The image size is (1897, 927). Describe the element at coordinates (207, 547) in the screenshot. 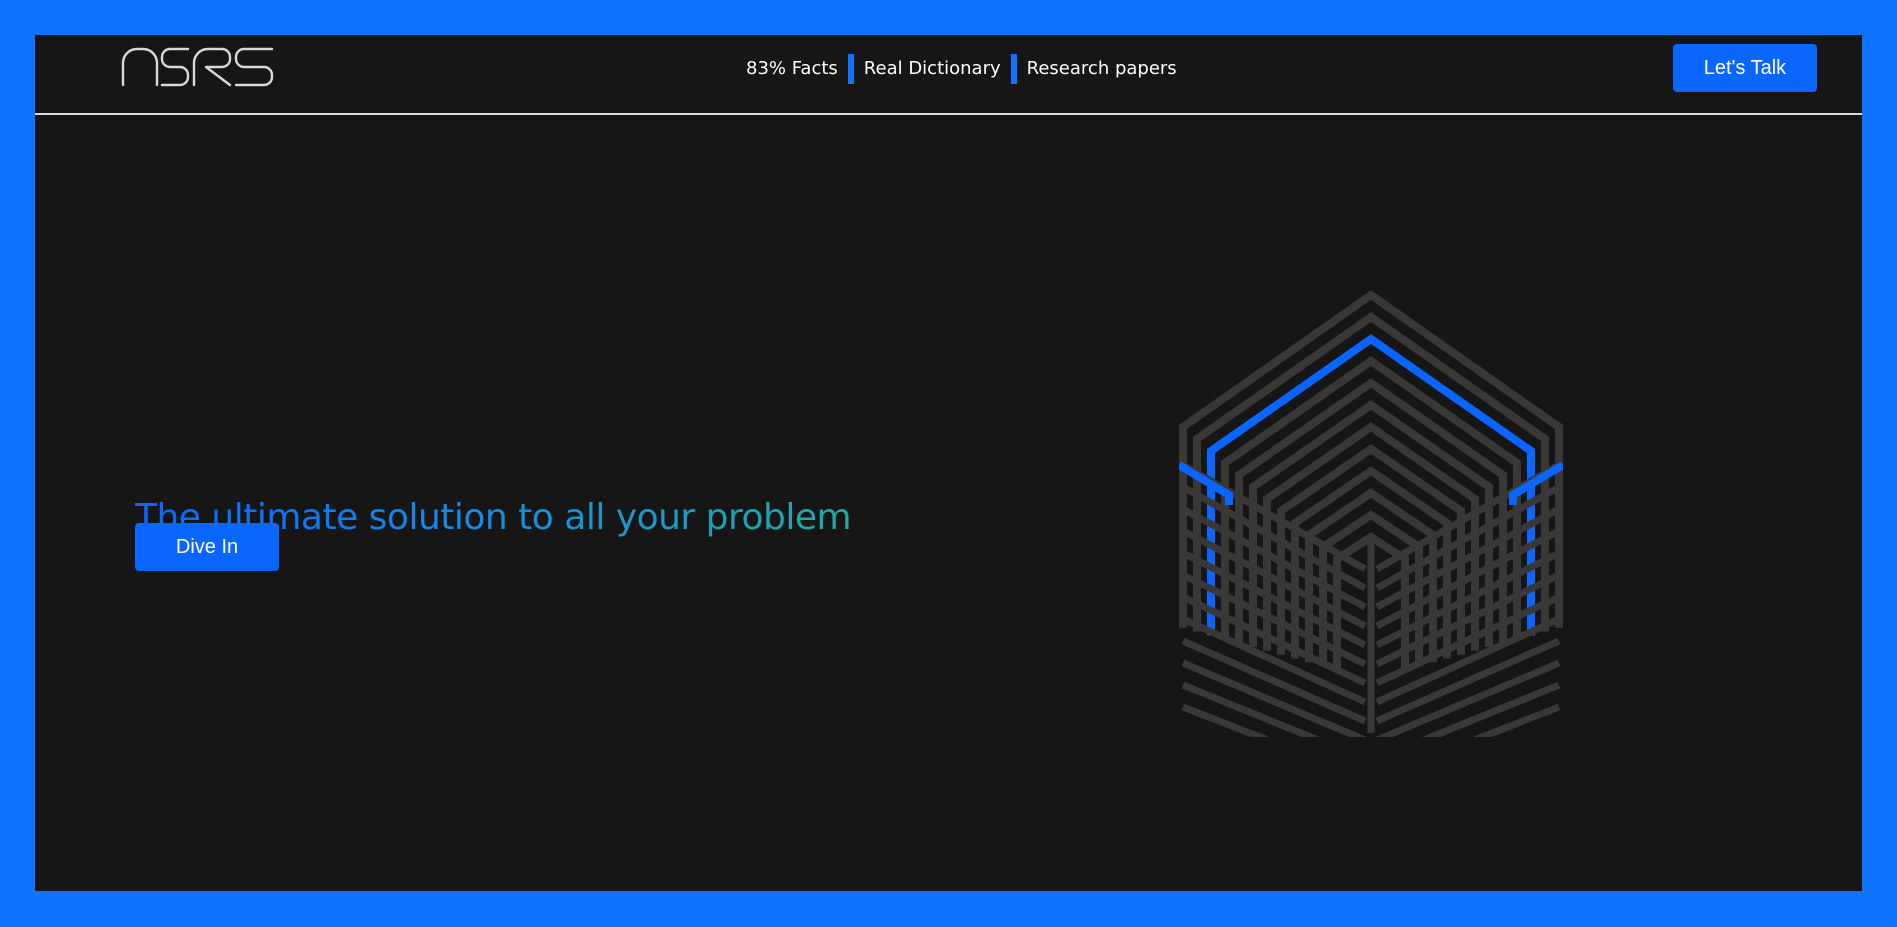

I see `dive-in-button: Dive In` at that location.